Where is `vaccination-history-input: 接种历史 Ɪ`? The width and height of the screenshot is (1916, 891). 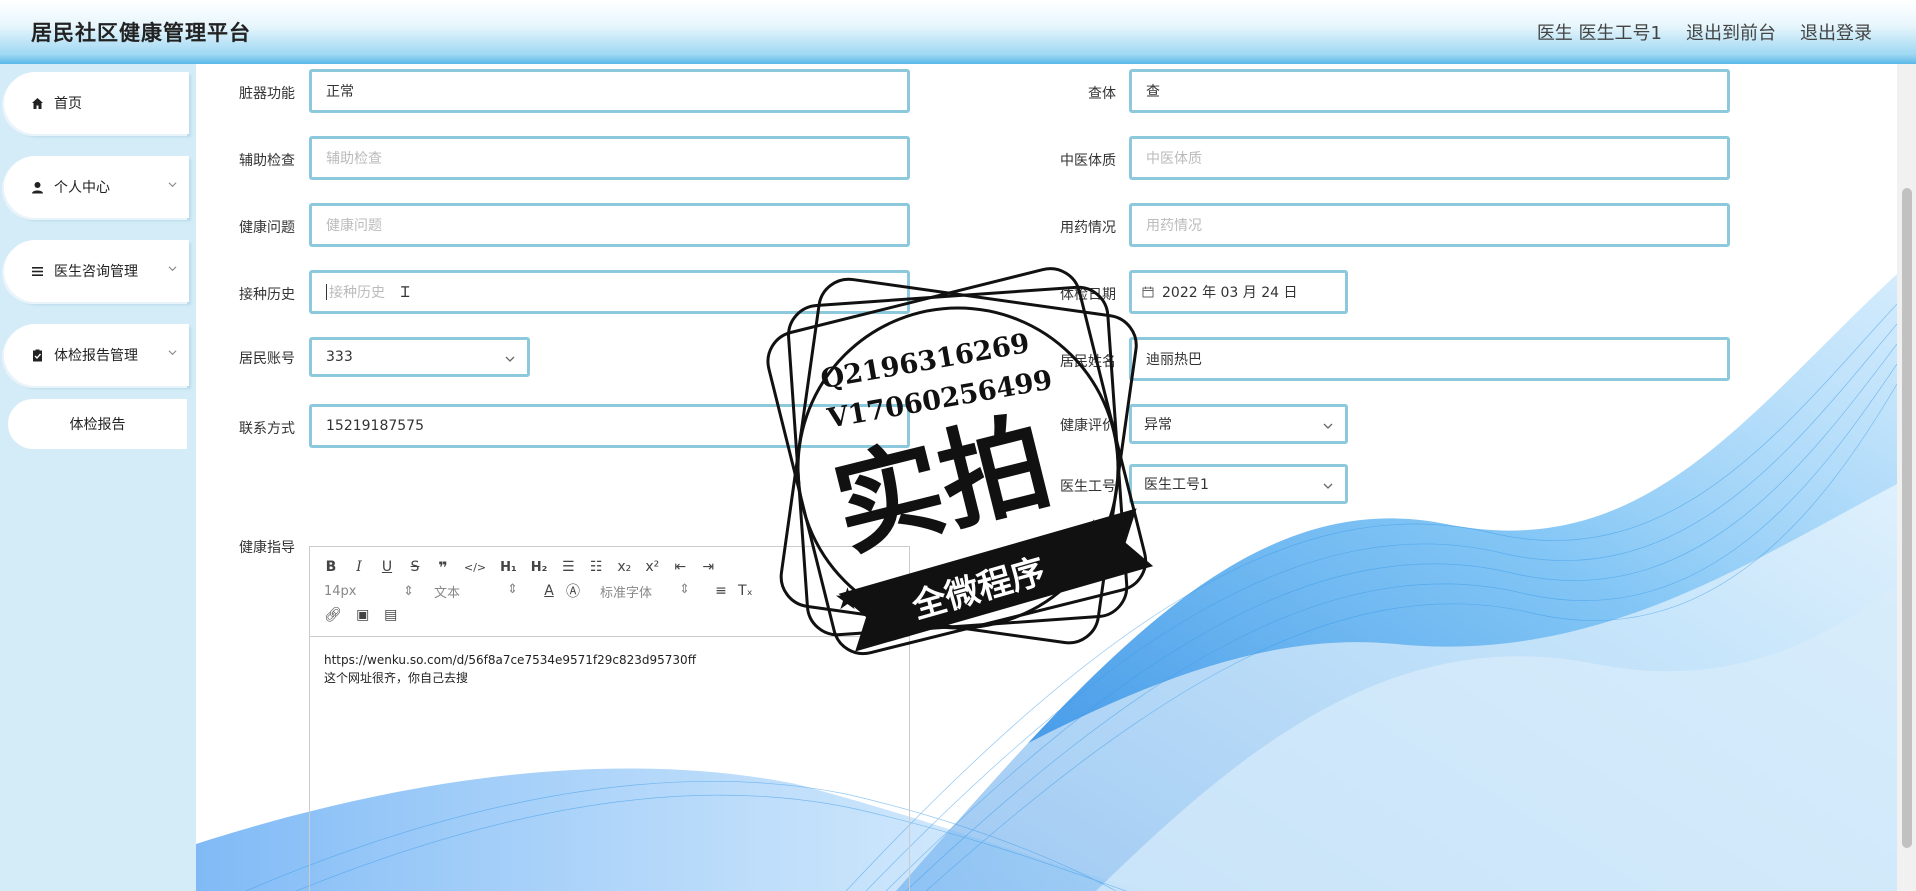
vaccination-history-input: 接种历史 Ɪ is located at coordinates (609, 292).